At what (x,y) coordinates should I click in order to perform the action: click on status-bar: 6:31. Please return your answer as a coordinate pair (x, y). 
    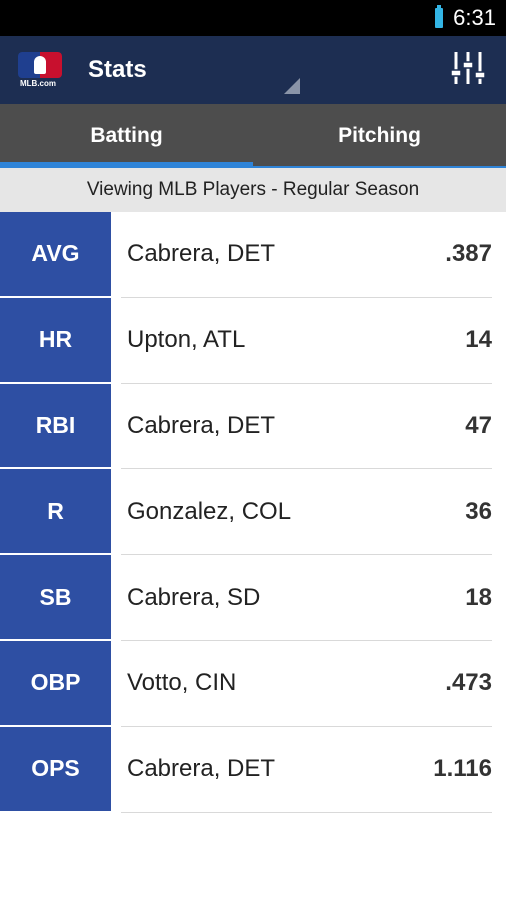
    Looking at the image, I should click on (253, 18).